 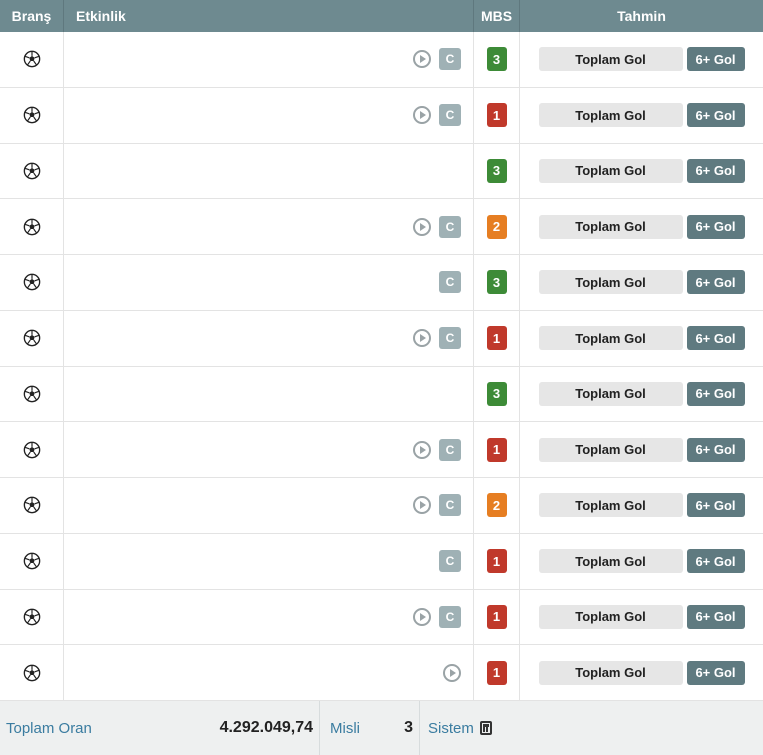 I want to click on misli-value: 3, so click(x=408, y=728).